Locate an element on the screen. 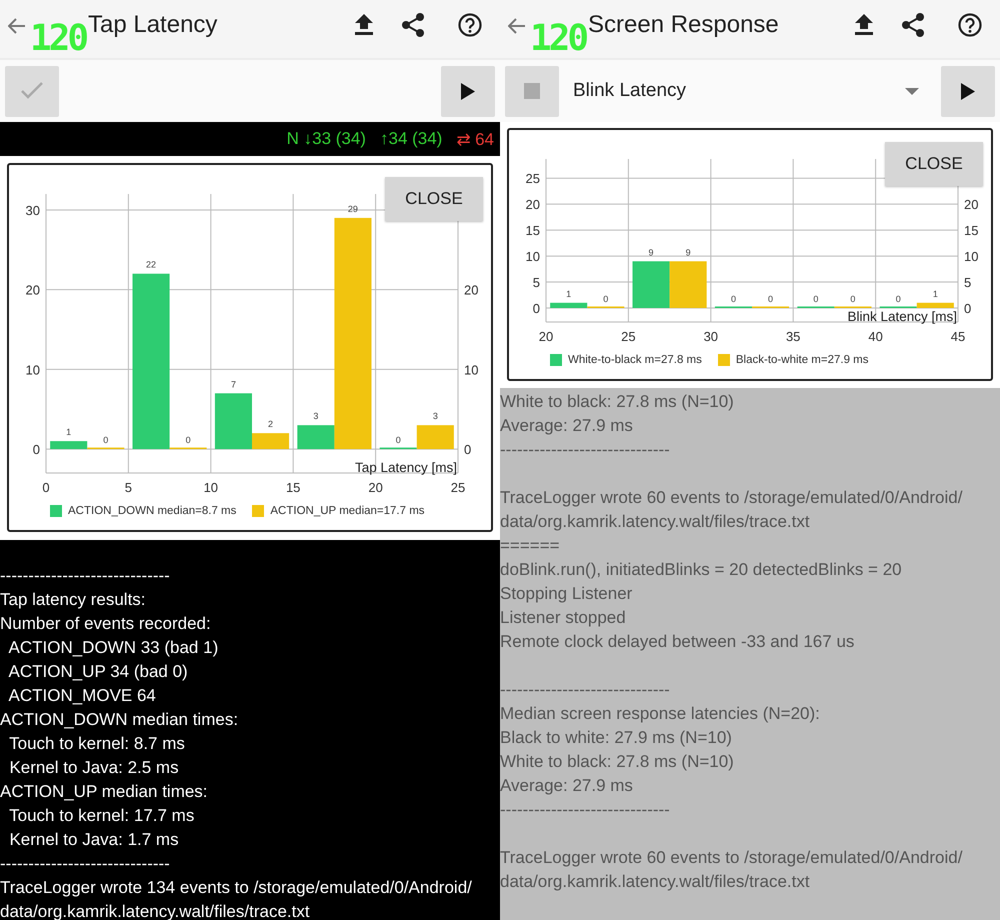 Image resolution: width=1000 pixels, height=920 pixels. check-icon is located at coordinates (32, 91).